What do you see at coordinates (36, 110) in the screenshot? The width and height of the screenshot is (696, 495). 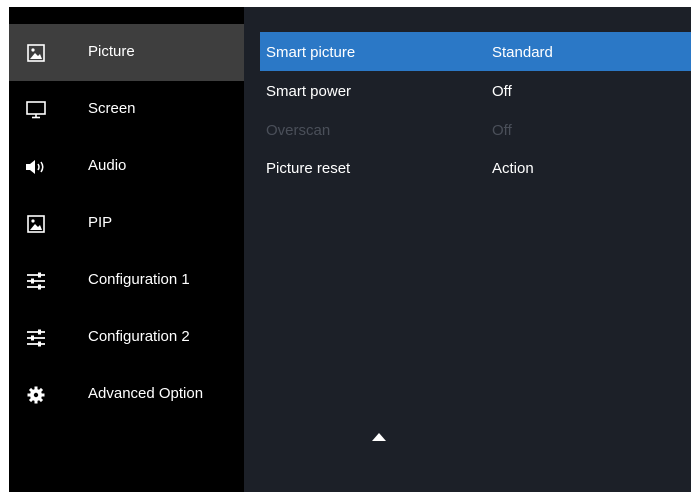 I see `monitor-icon` at bounding box center [36, 110].